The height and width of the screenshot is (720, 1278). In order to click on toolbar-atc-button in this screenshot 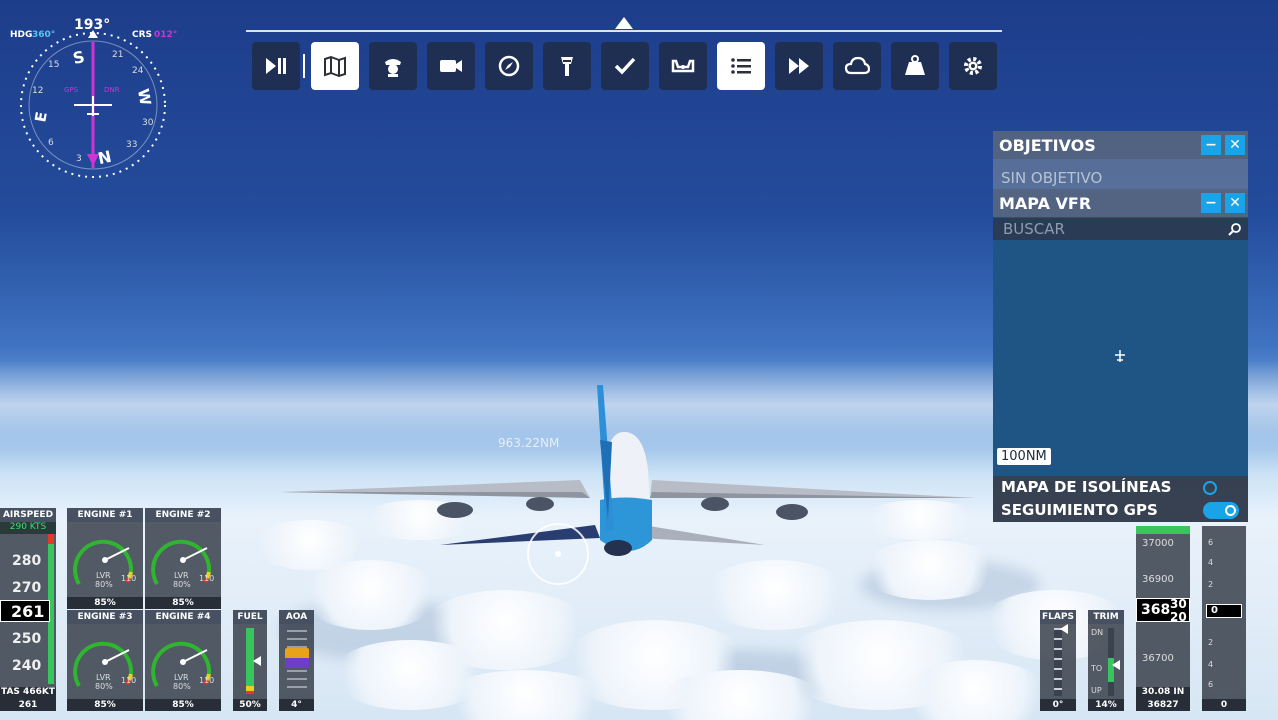, I will do `click(567, 66)`.